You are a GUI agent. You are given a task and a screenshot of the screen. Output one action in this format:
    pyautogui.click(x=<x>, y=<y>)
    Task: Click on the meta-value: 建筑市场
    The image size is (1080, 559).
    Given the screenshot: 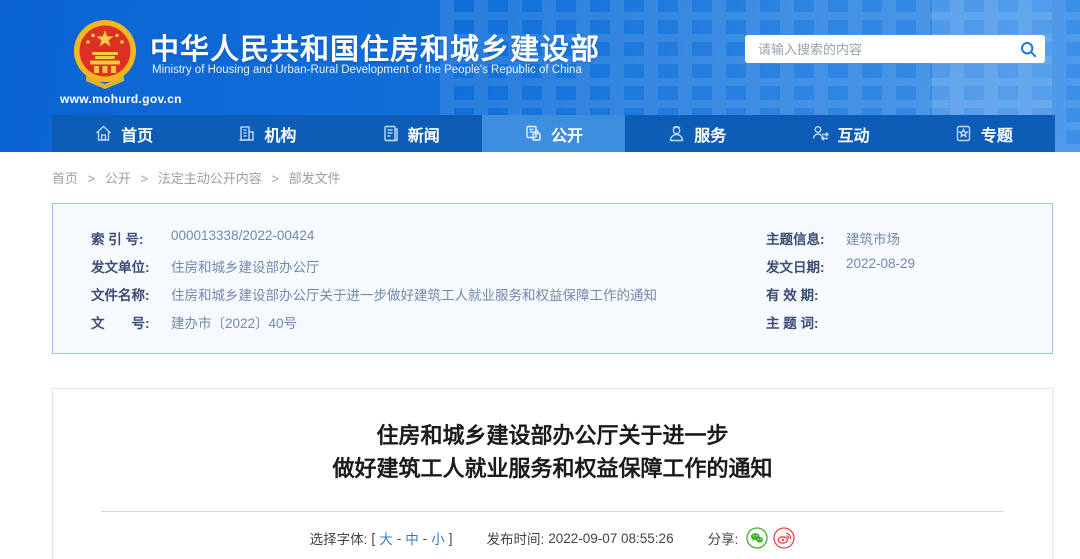 What is the action you would take?
    pyautogui.click(x=873, y=239)
    